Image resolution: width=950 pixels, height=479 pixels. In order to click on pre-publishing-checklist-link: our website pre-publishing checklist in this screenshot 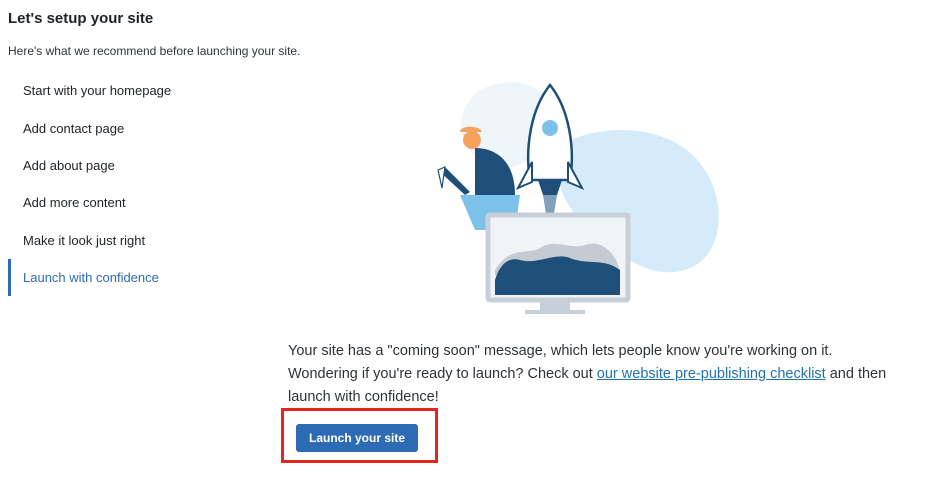, I will do `click(711, 374)`.